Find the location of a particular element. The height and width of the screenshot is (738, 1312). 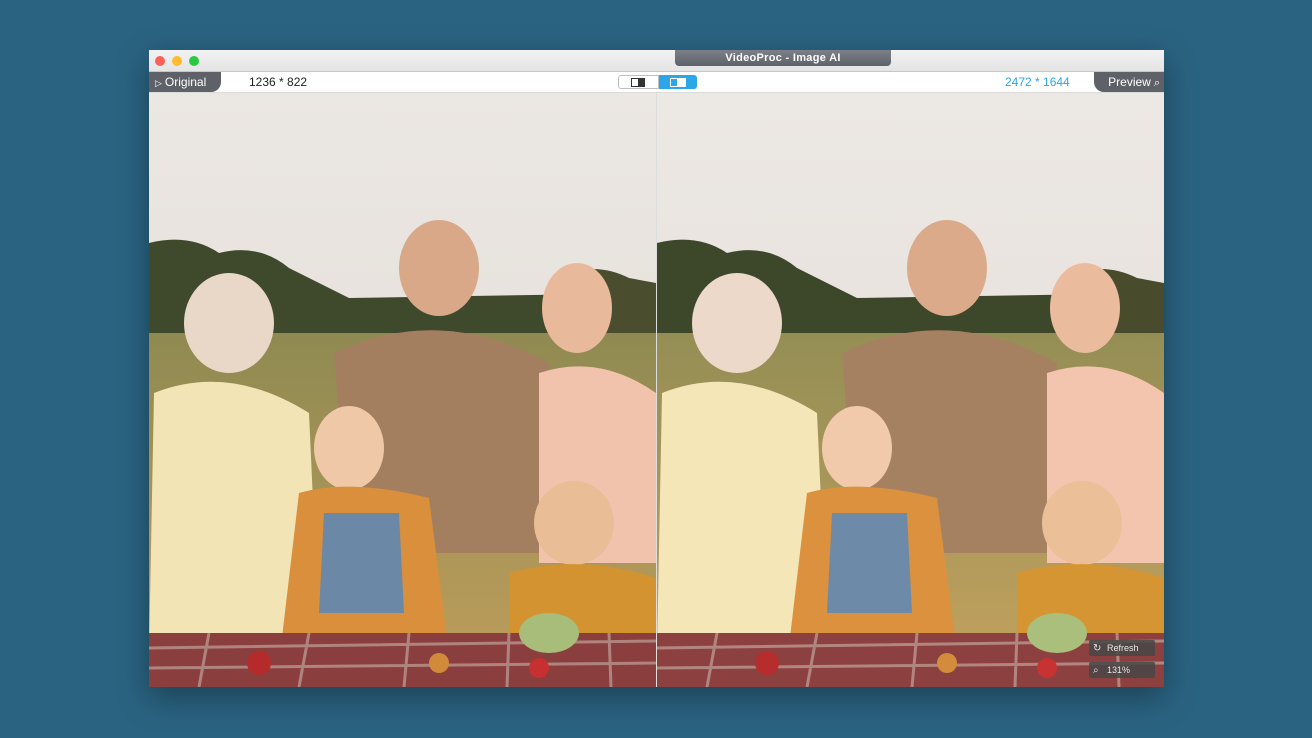

refresh-button: ↻ Refresh is located at coordinates (1122, 648).